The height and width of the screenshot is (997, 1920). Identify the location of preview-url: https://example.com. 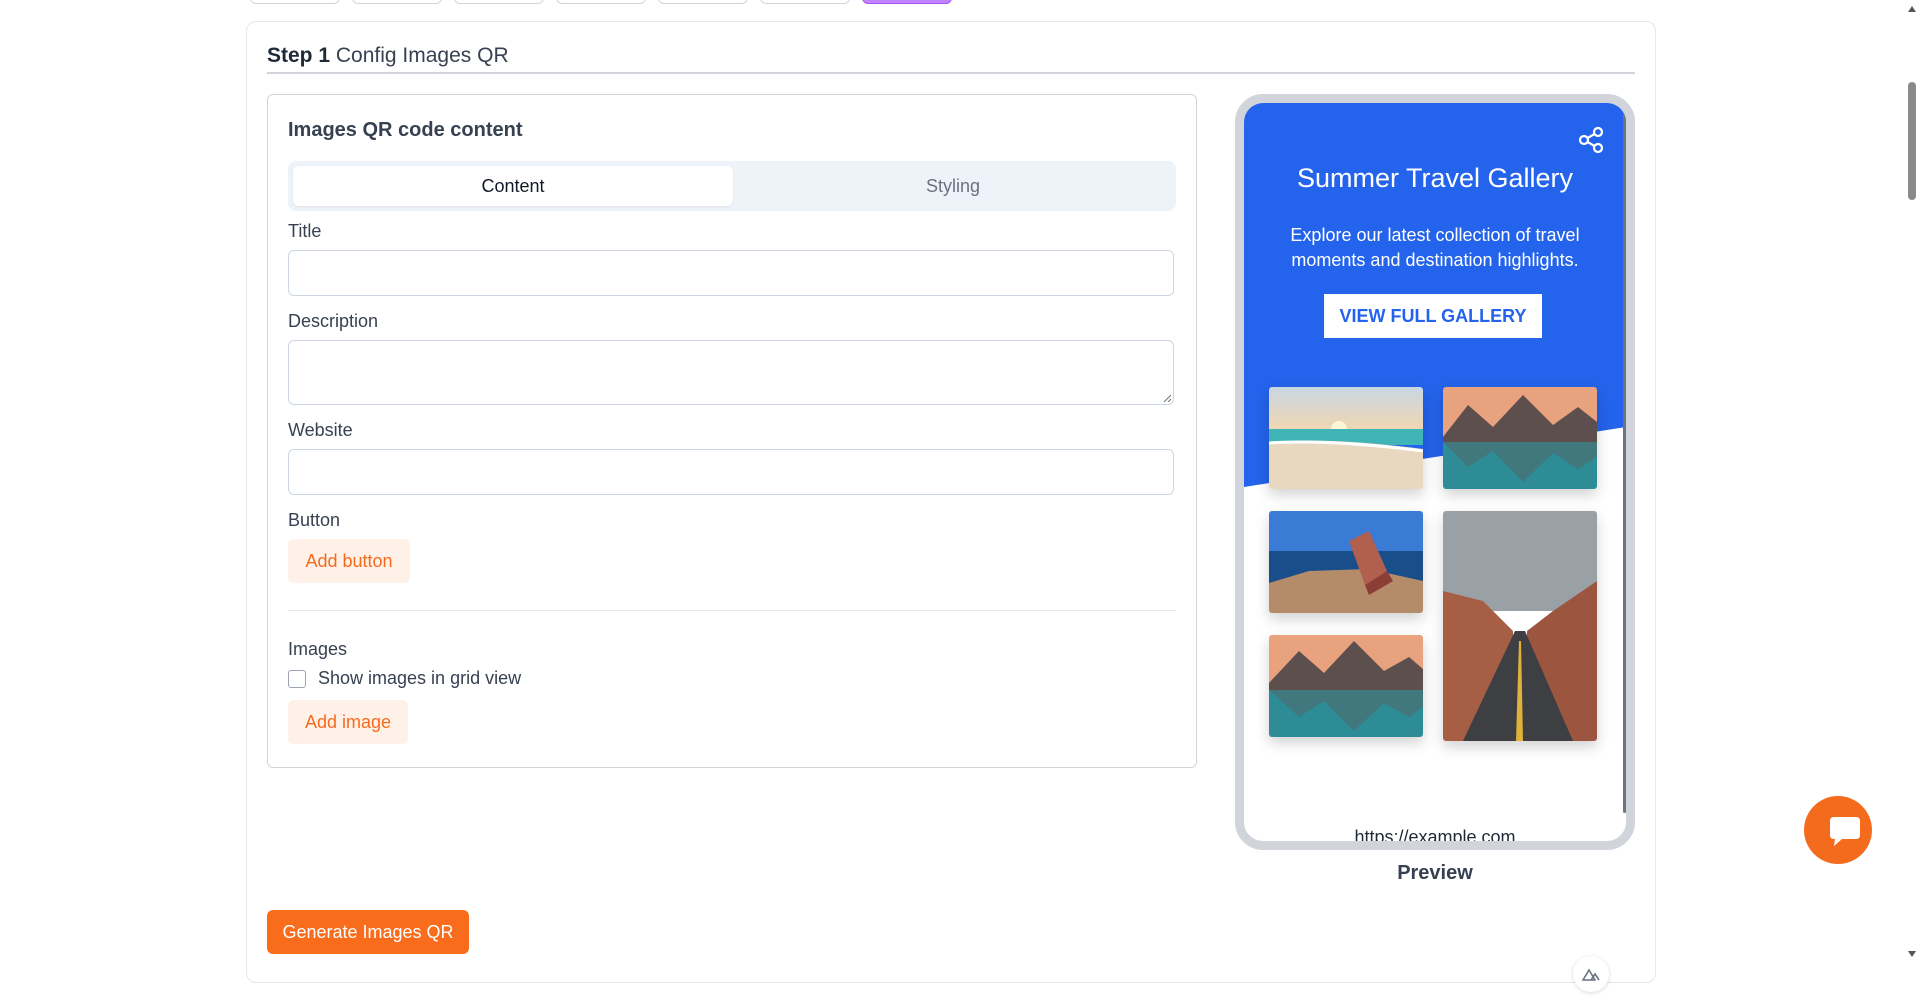
(1435, 834).